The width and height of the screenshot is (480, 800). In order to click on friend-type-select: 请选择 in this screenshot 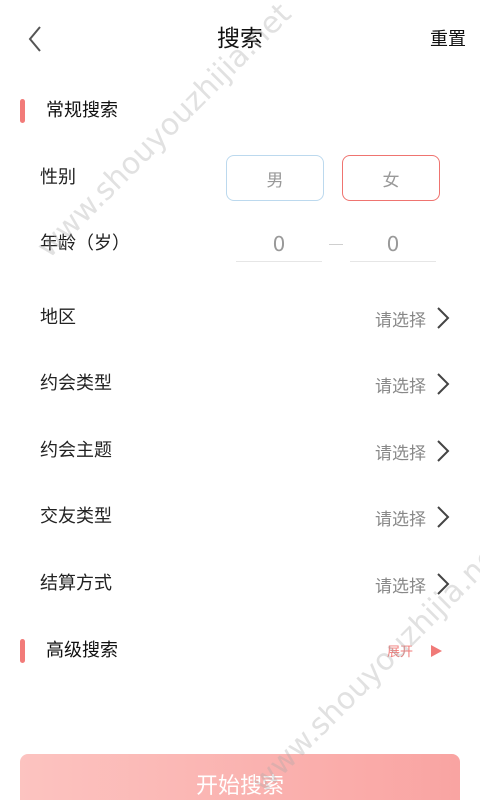, I will do `click(412, 517)`.